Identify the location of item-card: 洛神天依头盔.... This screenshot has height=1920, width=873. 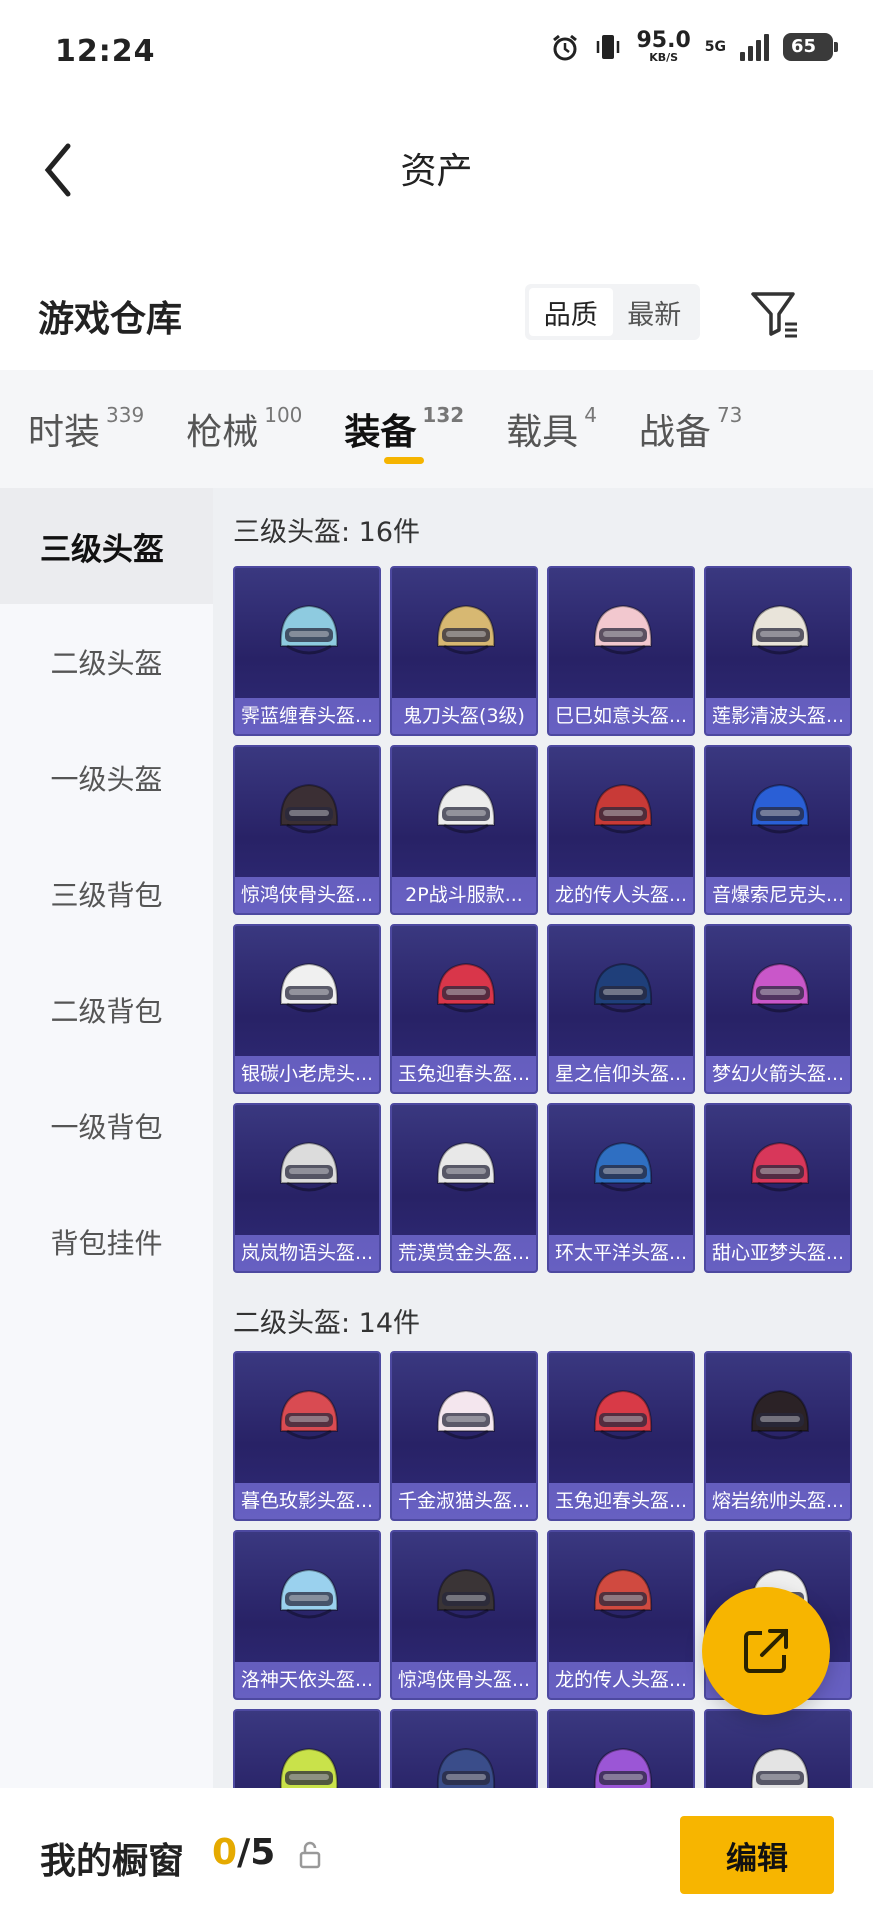
(307, 1615).